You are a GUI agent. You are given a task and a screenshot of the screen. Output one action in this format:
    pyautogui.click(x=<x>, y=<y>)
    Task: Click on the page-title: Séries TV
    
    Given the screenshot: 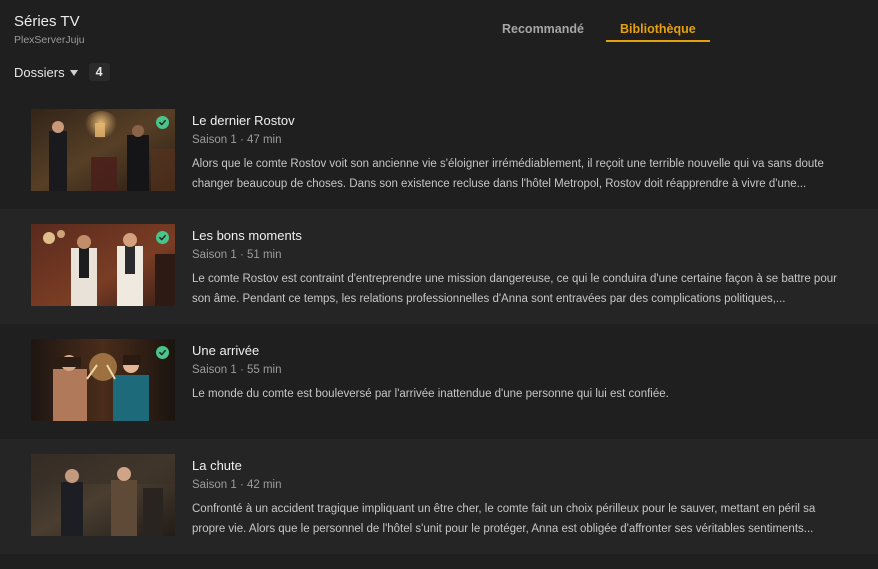 What is the action you would take?
    pyautogui.click(x=47, y=21)
    